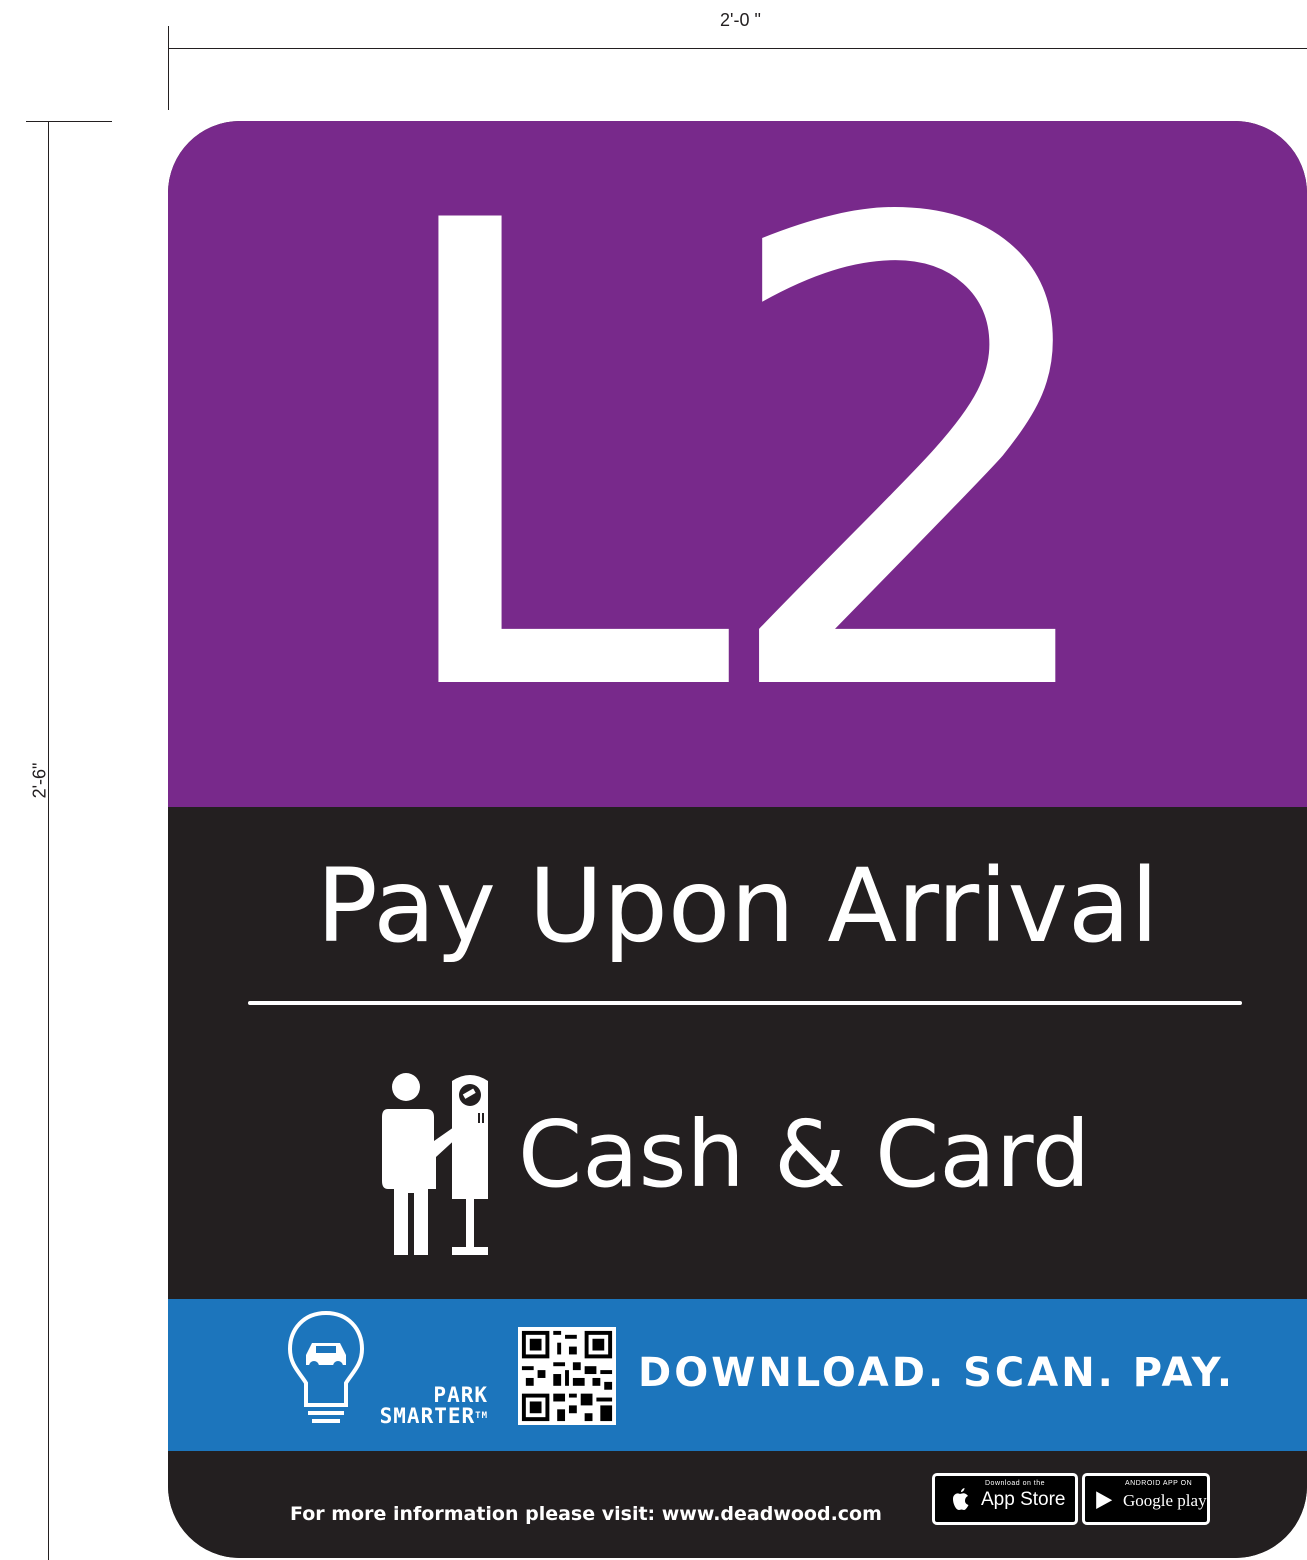  What do you see at coordinates (39, 780) in the screenshot?
I see `height-dimension-label: 2'-6"` at bounding box center [39, 780].